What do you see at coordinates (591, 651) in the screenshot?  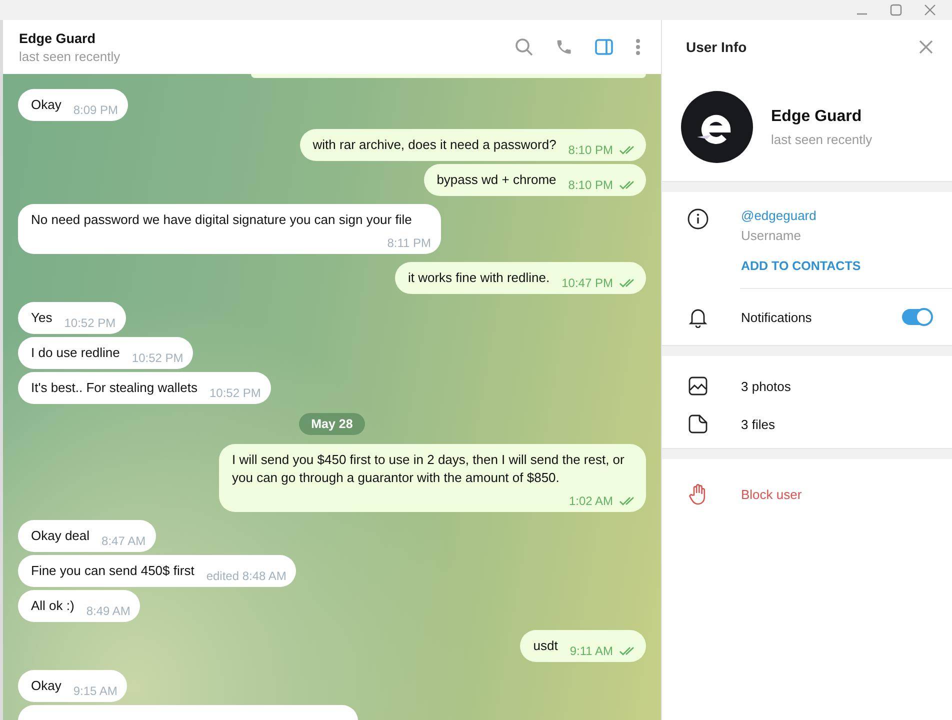 I see `message-time: 9:11 AM` at bounding box center [591, 651].